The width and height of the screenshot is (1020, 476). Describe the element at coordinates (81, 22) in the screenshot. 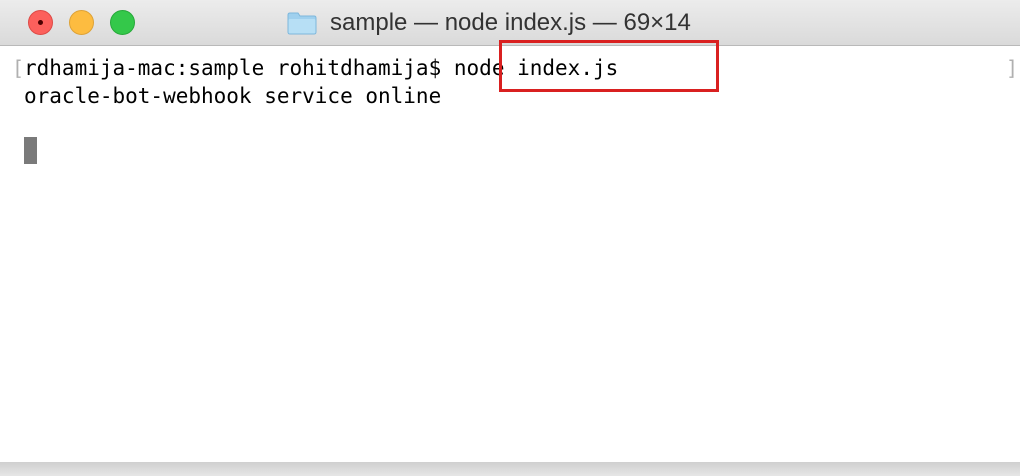

I see `minimize-button` at that location.